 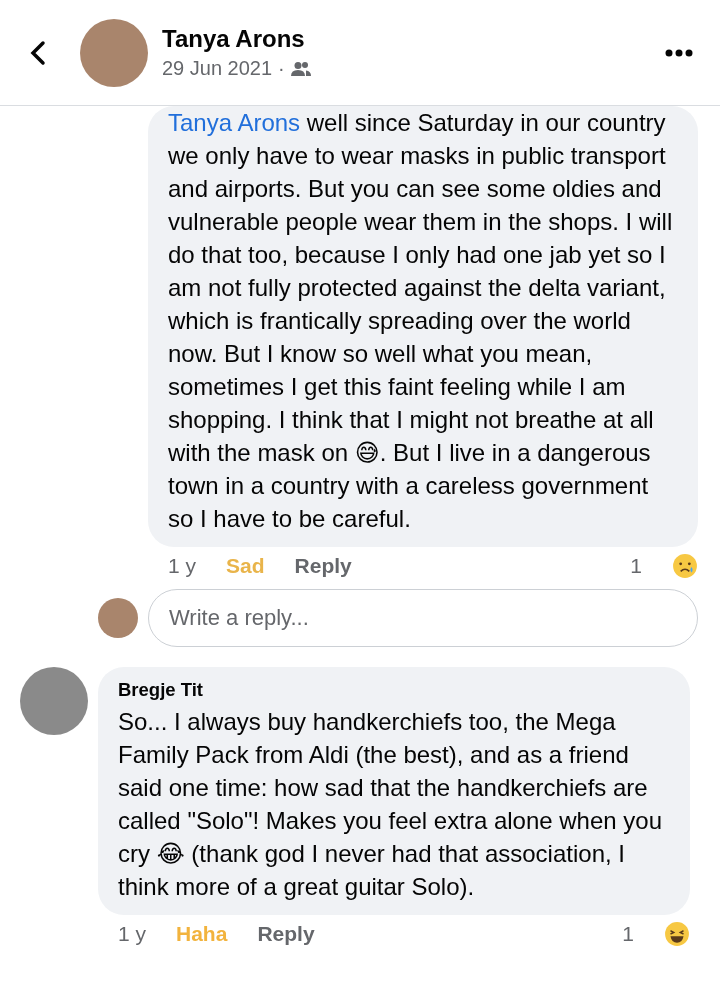 I want to click on comment-text: So... I always buy handkerchiefs too, the Mega Family Pack from Aldi (the best), and as a friend said one time: how sad that the handkerchiefs are called "Solo"! Makes you feel extra alone when you cry 😂 (thank god I never had that association, I think more of a great guitar Solo)., so click(x=391, y=804).